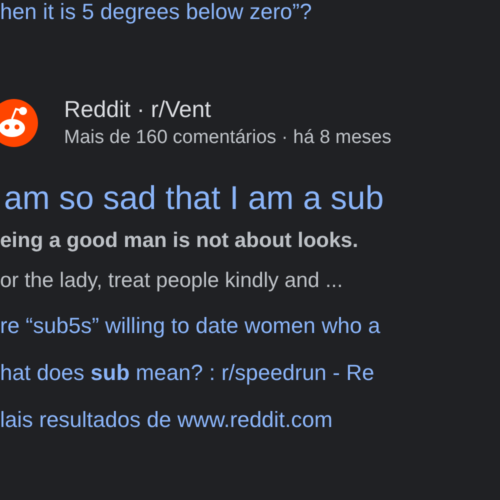 The width and height of the screenshot is (500, 500). I want to click on result-snippet: eing a good man is not about looks., so click(179, 241).